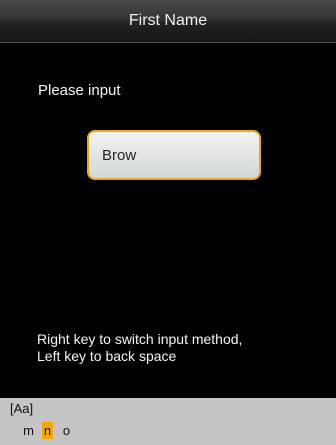 Image resolution: width=336 pixels, height=445 pixels. I want to click on title-bar: First Name, so click(168, 21).